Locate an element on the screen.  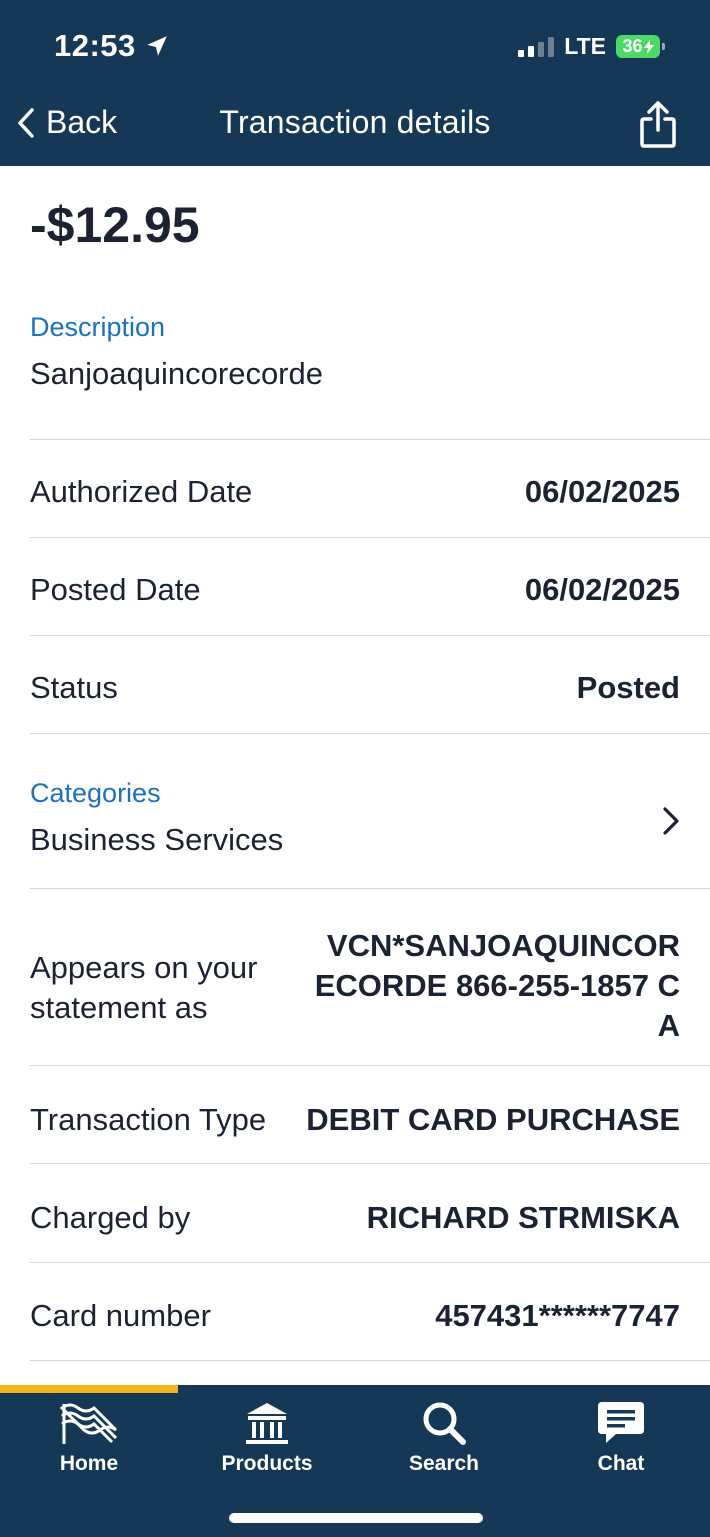
status-row: Status Posted is located at coordinates (355, 688).